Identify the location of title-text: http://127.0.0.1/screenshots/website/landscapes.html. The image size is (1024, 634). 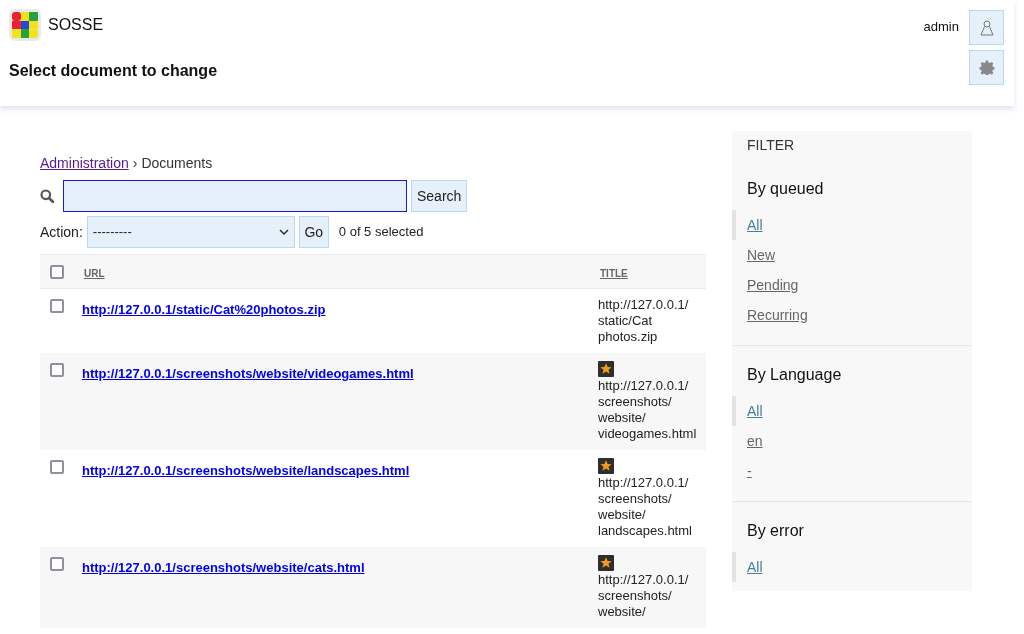
(645, 507).